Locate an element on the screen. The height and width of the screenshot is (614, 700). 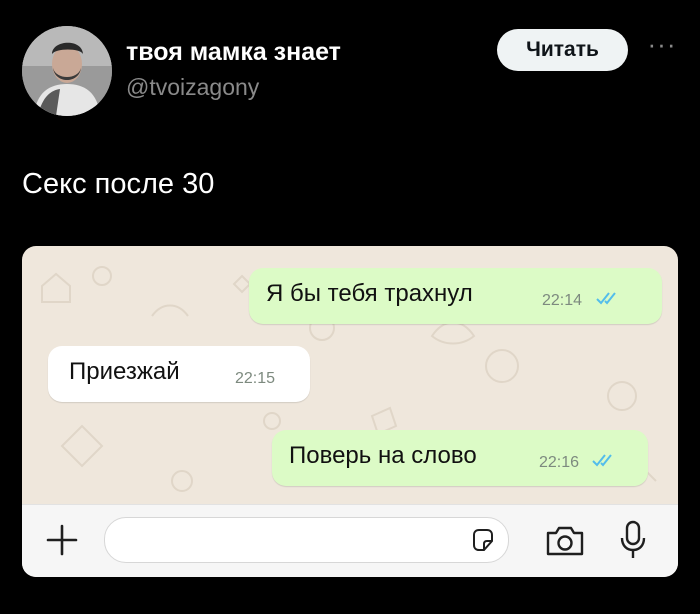
message-text: Поверь на слово is located at coordinates (383, 455).